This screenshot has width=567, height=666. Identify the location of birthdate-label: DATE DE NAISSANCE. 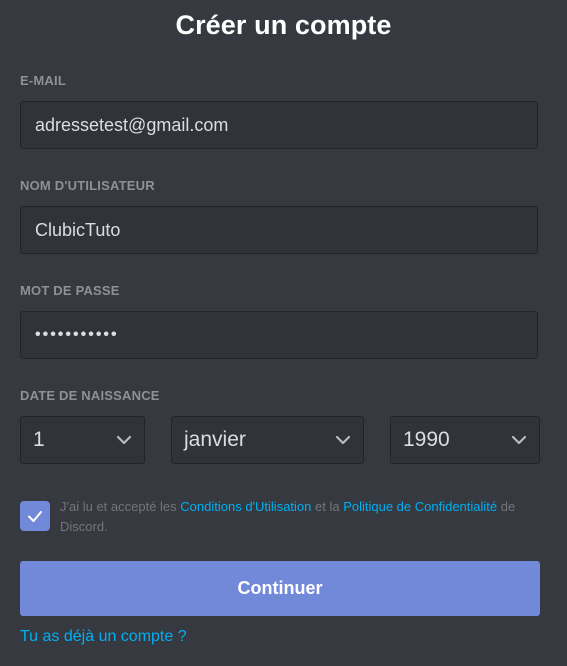
(90, 395).